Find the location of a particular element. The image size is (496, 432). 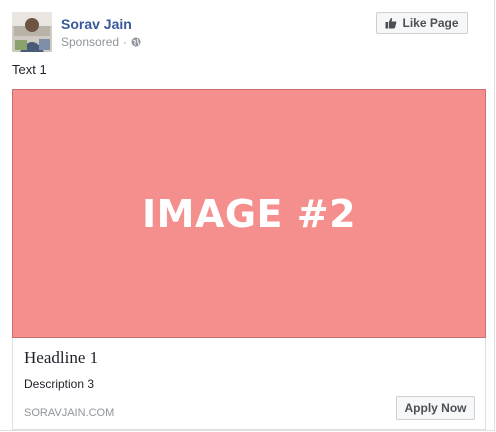

profile-photo-icon is located at coordinates (32, 32).